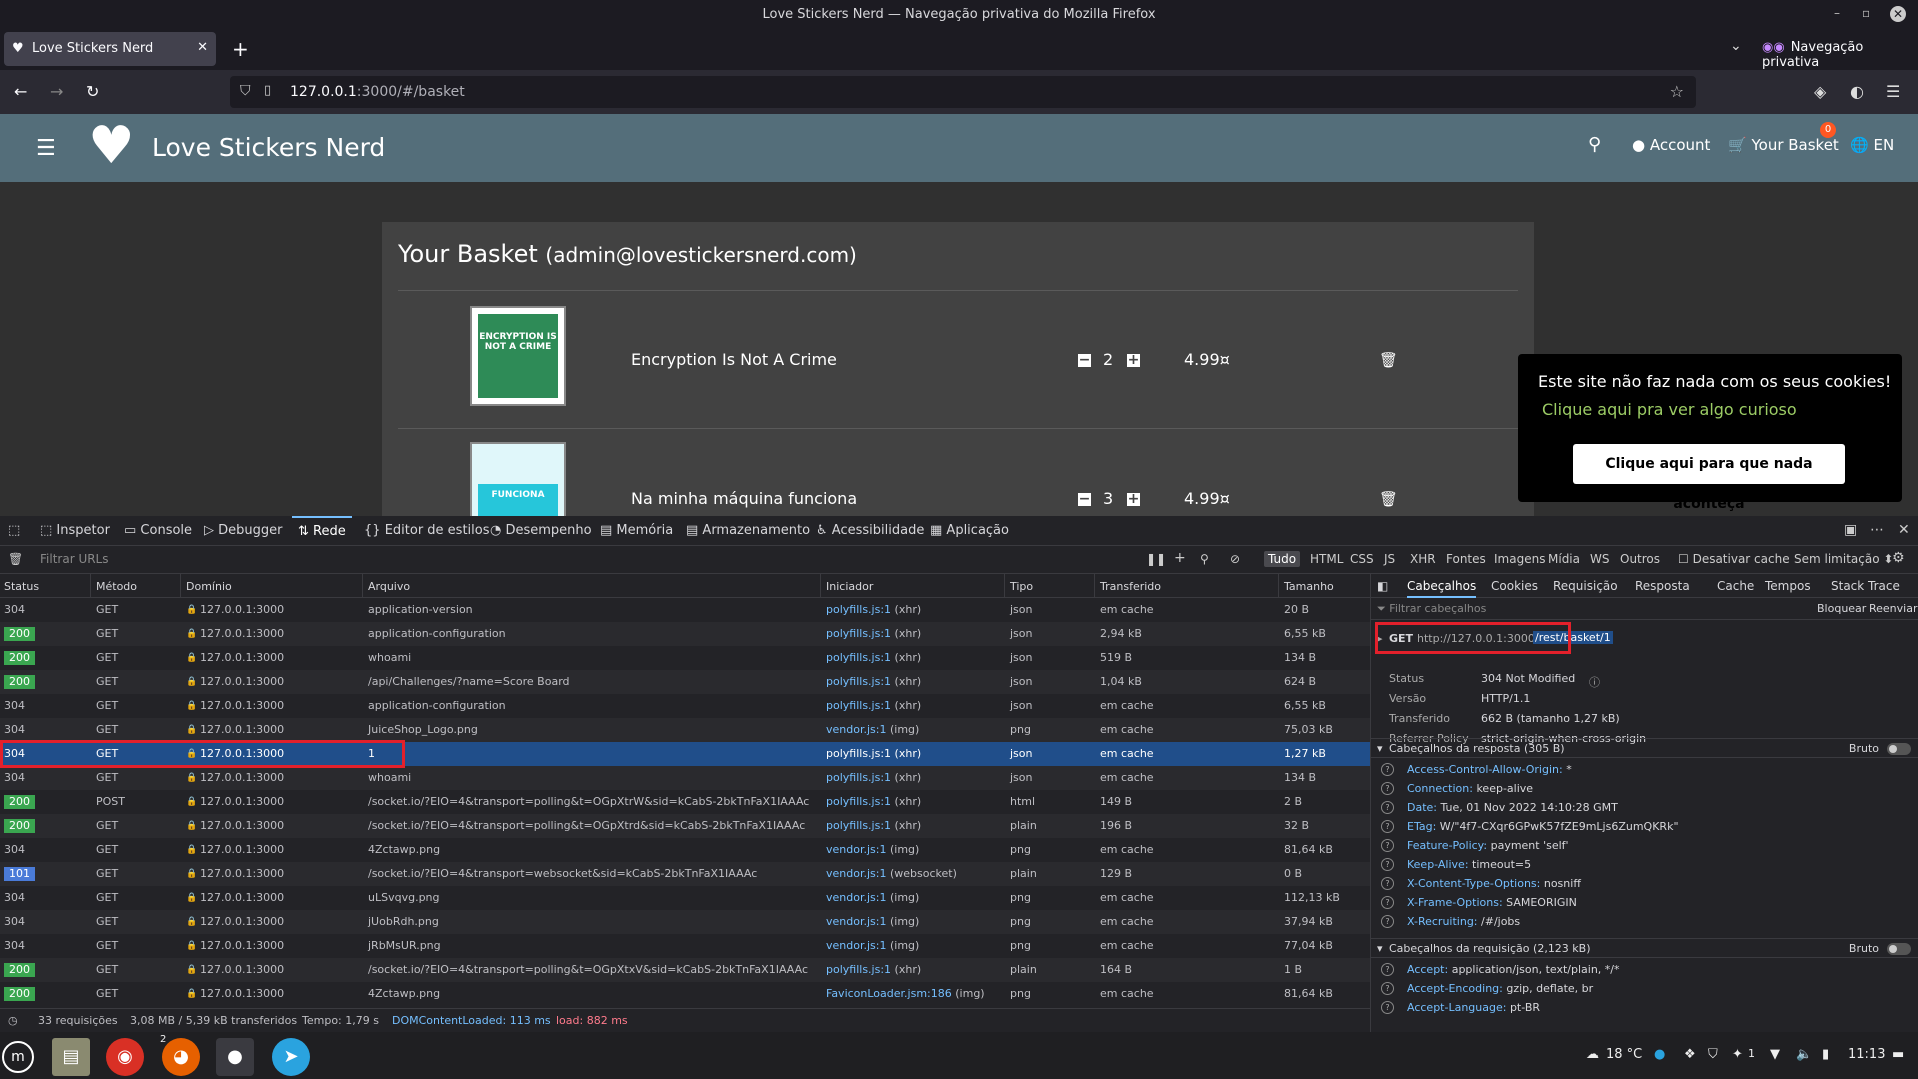  Describe the element at coordinates (1713, 1054) in the screenshot. I see `shield-tray-icon: ⛉` at that location.